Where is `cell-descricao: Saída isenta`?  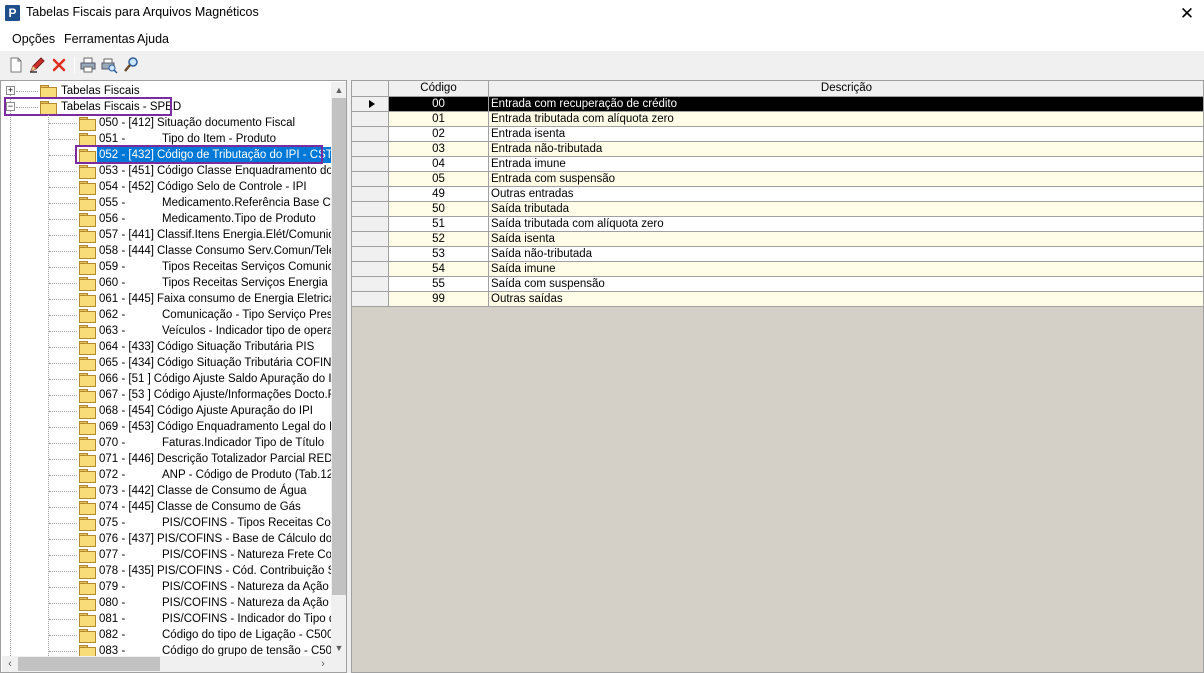 cell-descricao: Saída isenta is located at coordinates (846, 239).